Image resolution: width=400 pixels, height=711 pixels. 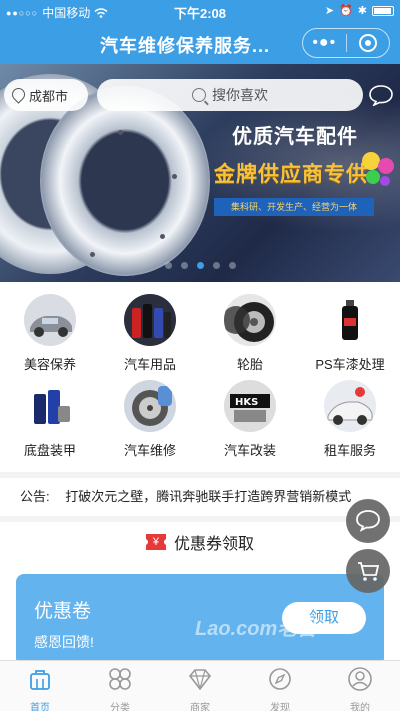 I want to click on close-miniprogram-button, so click(x=367, y=43).